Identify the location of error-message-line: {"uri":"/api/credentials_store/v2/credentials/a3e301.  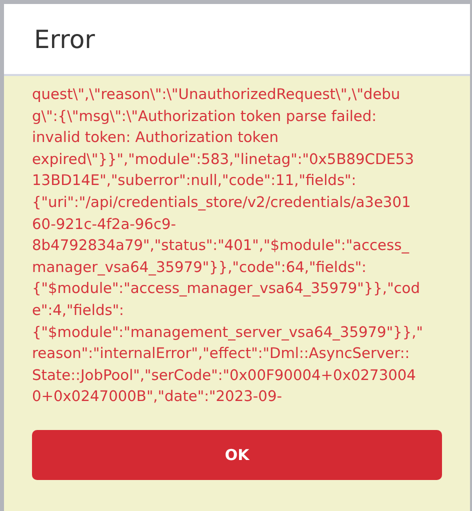
(222, 202).